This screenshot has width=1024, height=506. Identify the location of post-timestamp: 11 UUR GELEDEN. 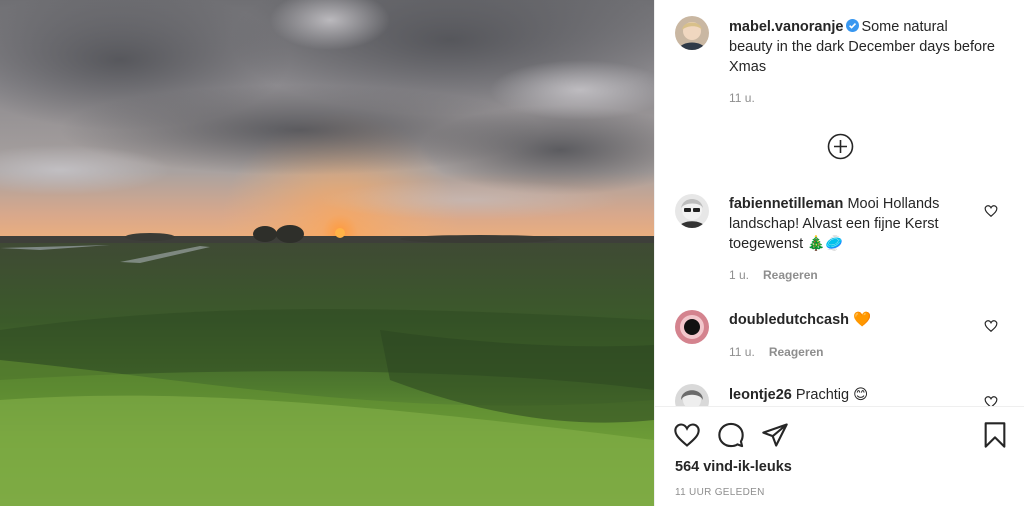
(720, 492).